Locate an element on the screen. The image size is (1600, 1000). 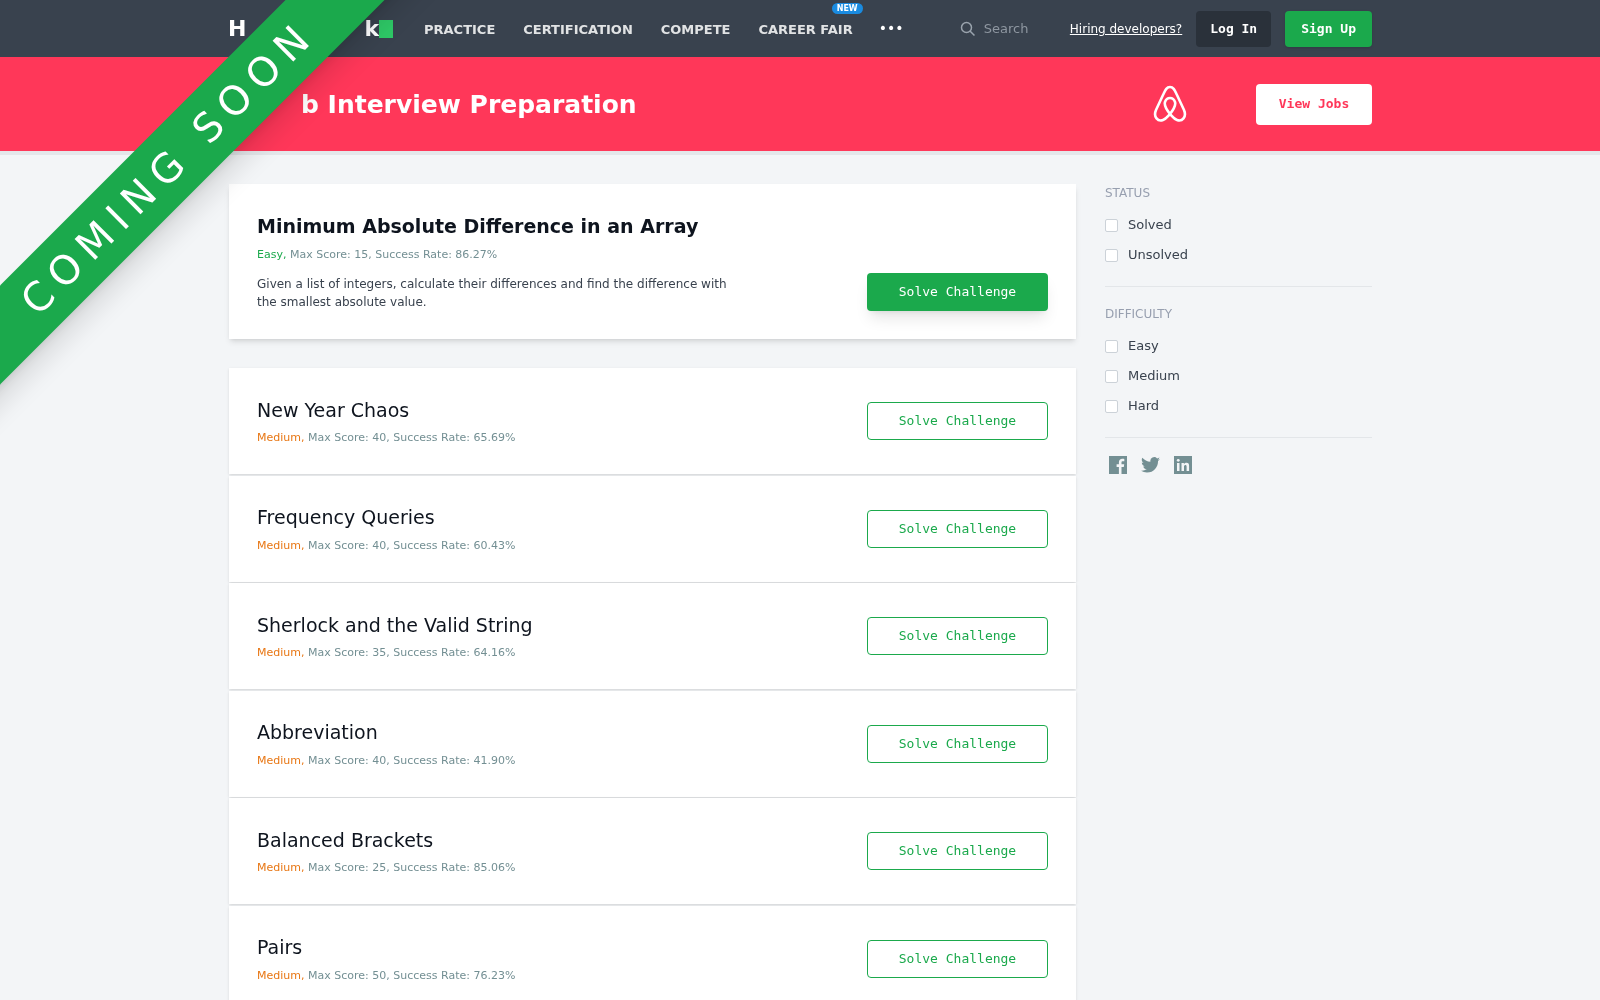
filter-heading: STATUS is located at coordinates (1128, 193).